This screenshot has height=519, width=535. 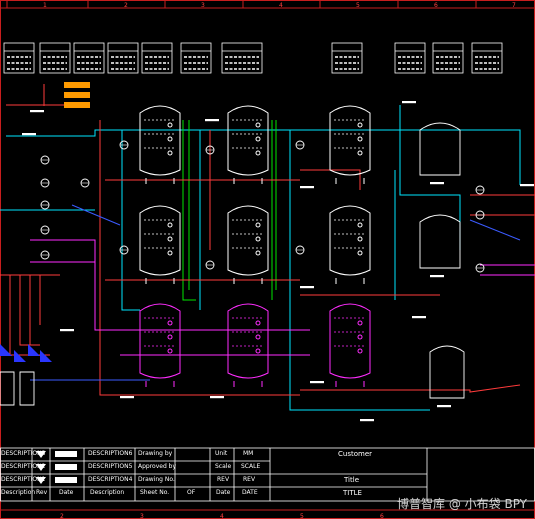 I want to click on title-block-title-value: TITLE, so click(x=352, y=493).